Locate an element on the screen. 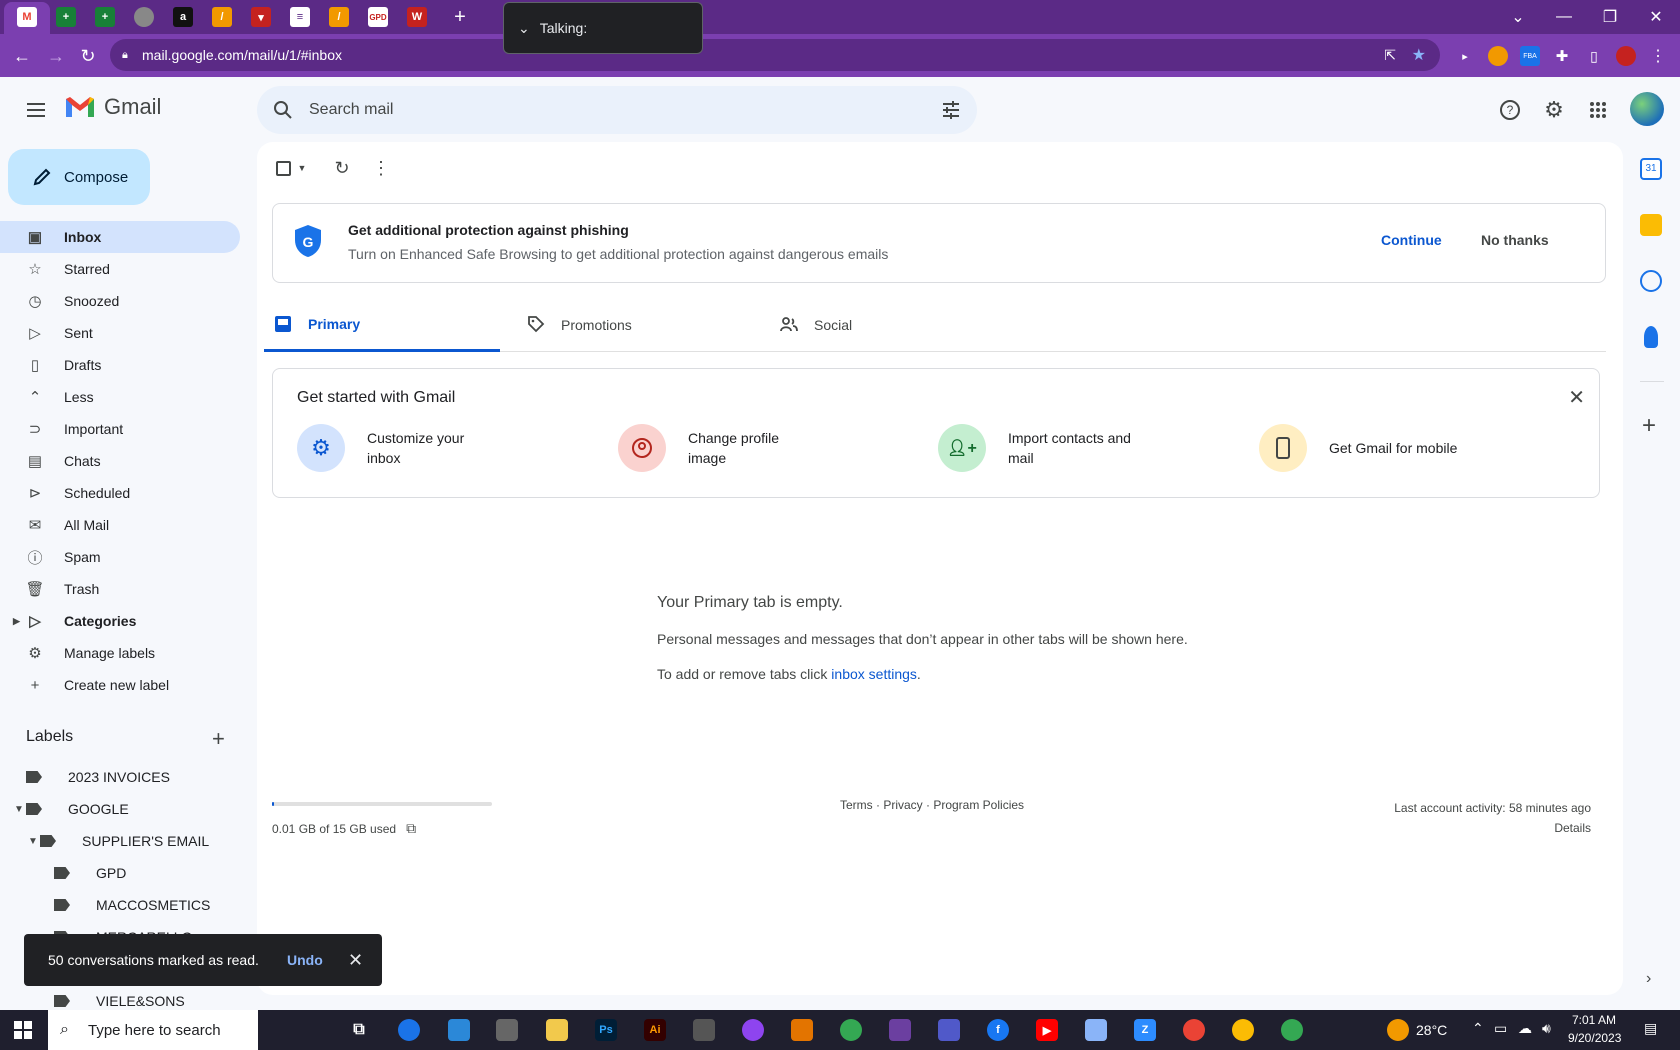  youtube-icon: ▶ is located at coordinates (1047, 1030).